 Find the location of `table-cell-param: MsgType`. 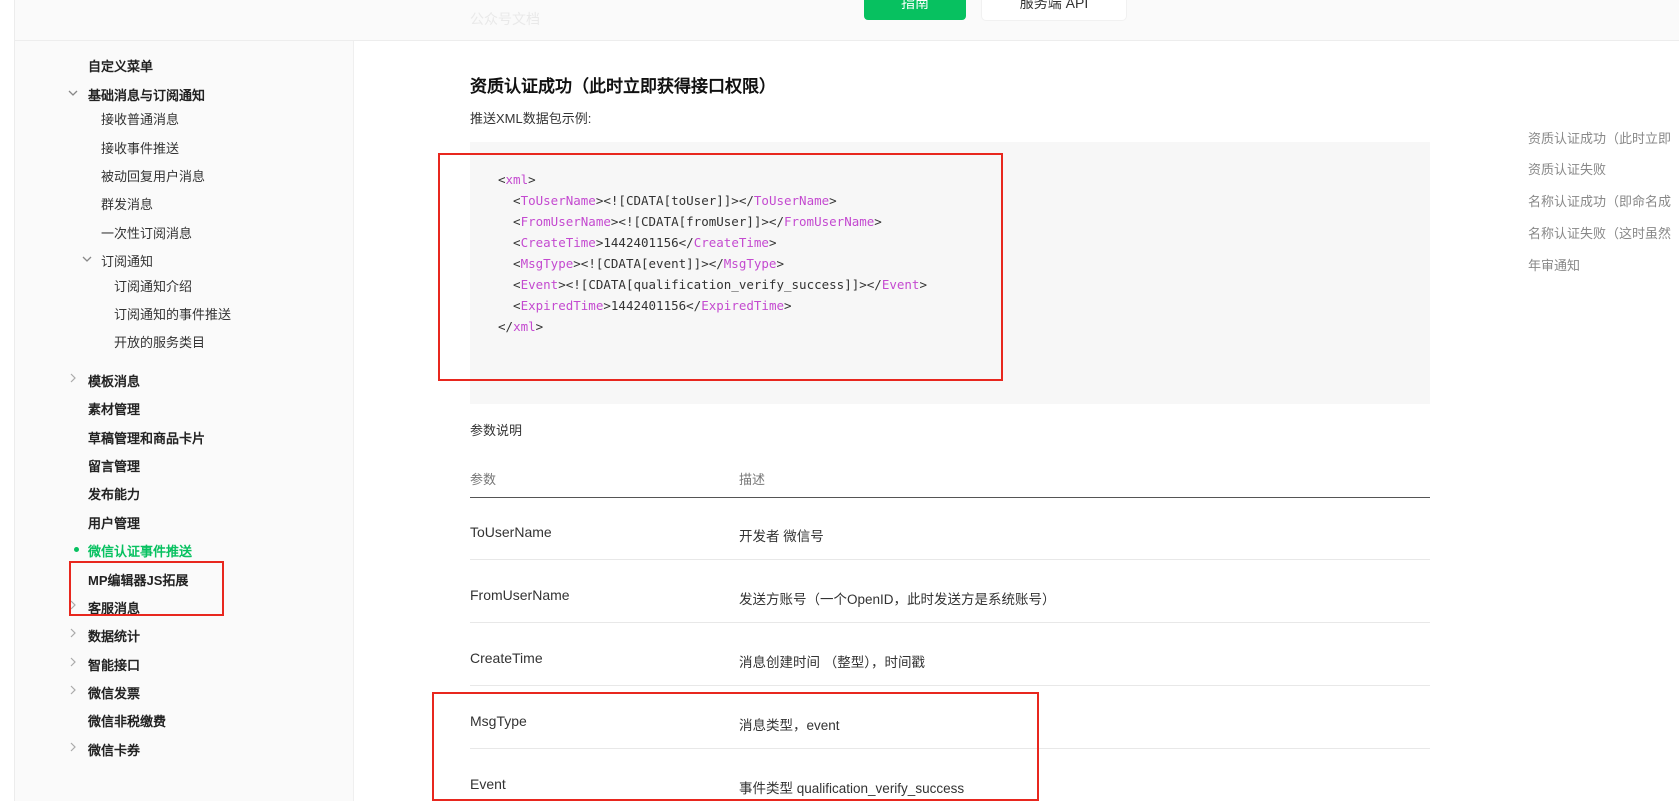

table-cell-param: MsgType is located at coordinates (498, 721).